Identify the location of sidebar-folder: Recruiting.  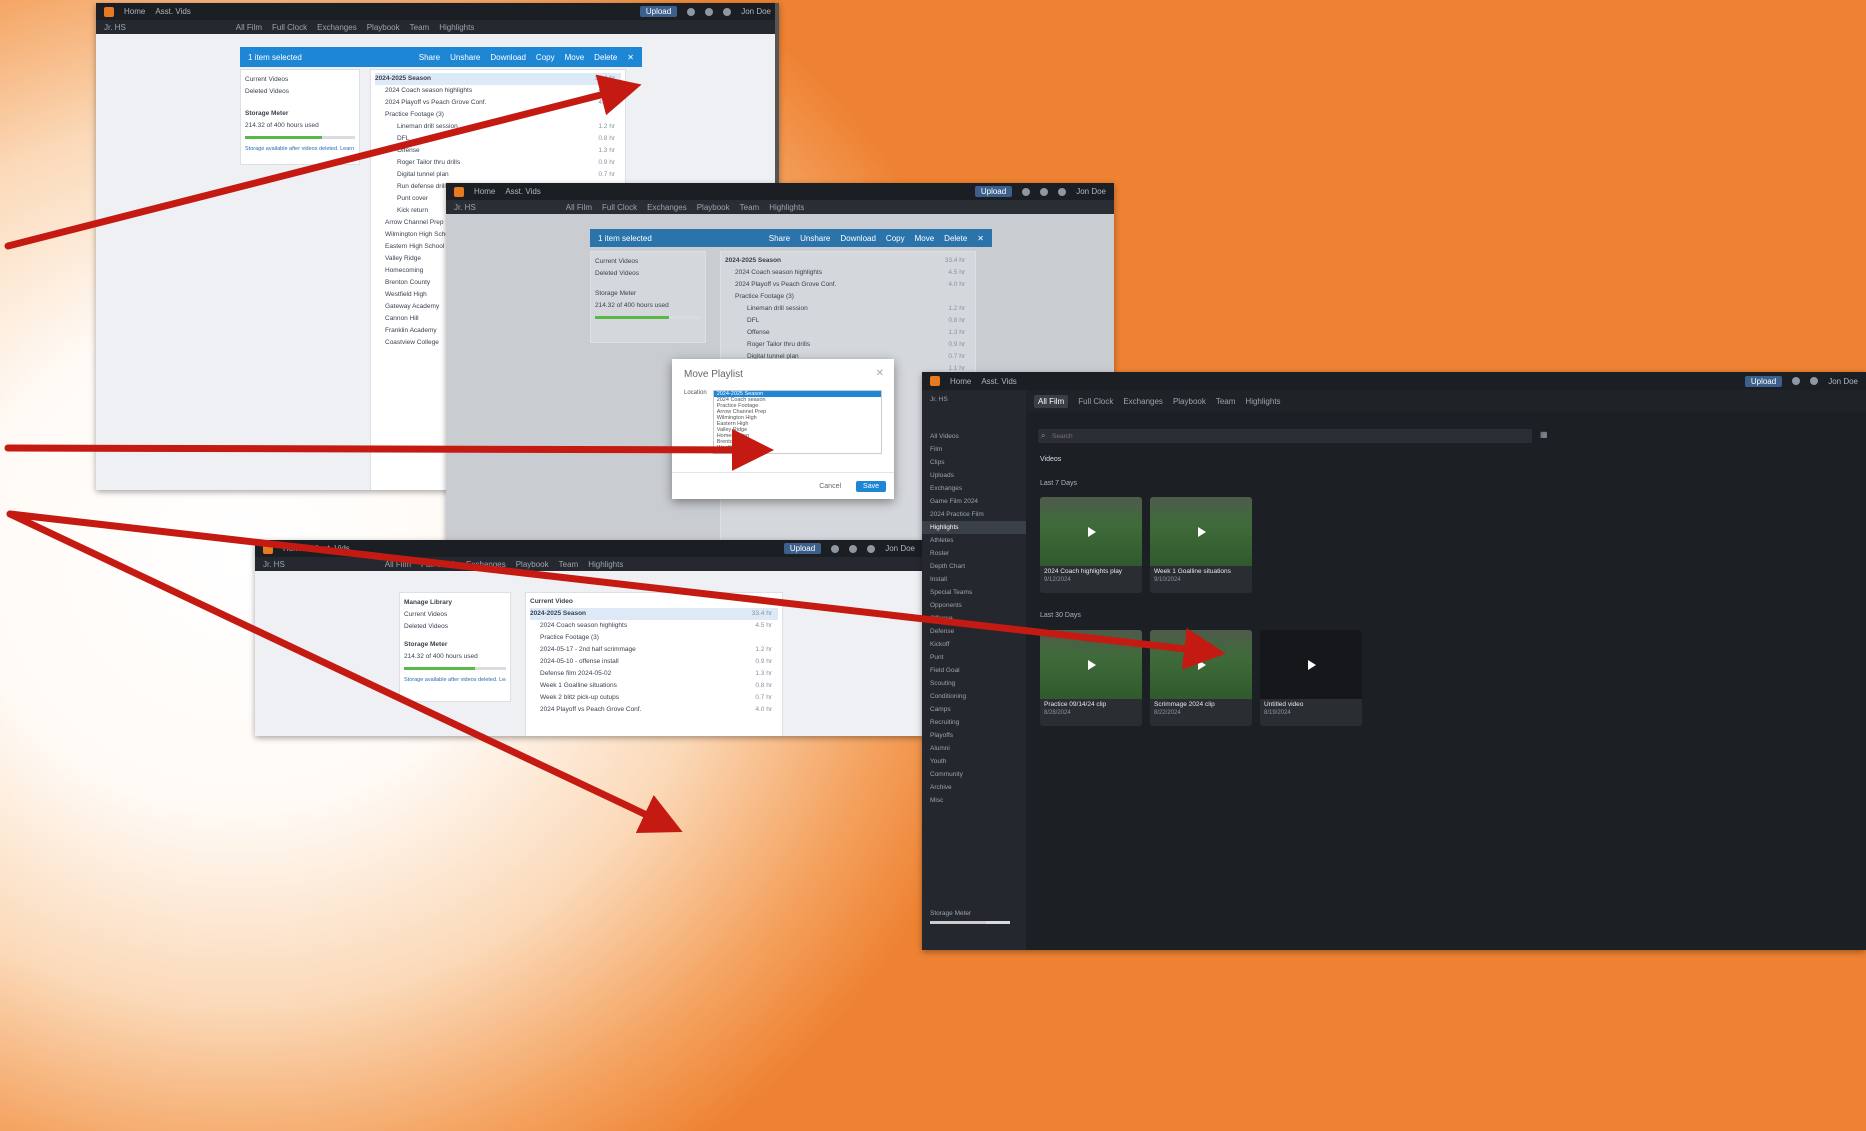
(974, 722).